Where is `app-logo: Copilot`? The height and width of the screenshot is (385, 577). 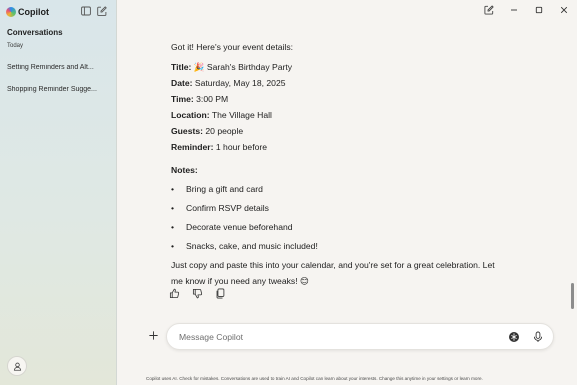 app-logo: Copilot is located at coordinates (27, 12).